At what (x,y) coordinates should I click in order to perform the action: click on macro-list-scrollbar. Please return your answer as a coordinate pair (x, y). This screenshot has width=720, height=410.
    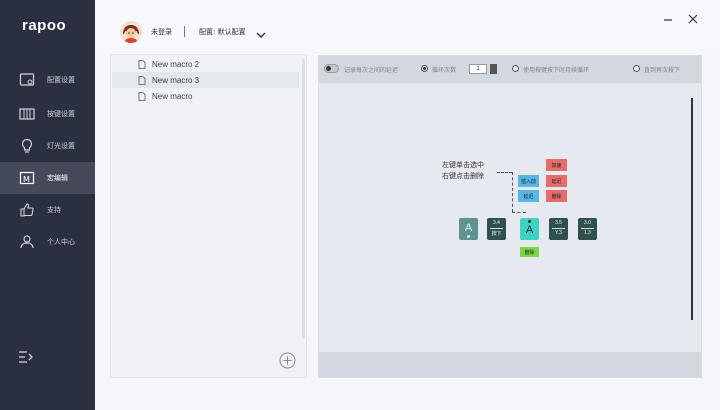
    Looking at the image, I should click on (303, 199).